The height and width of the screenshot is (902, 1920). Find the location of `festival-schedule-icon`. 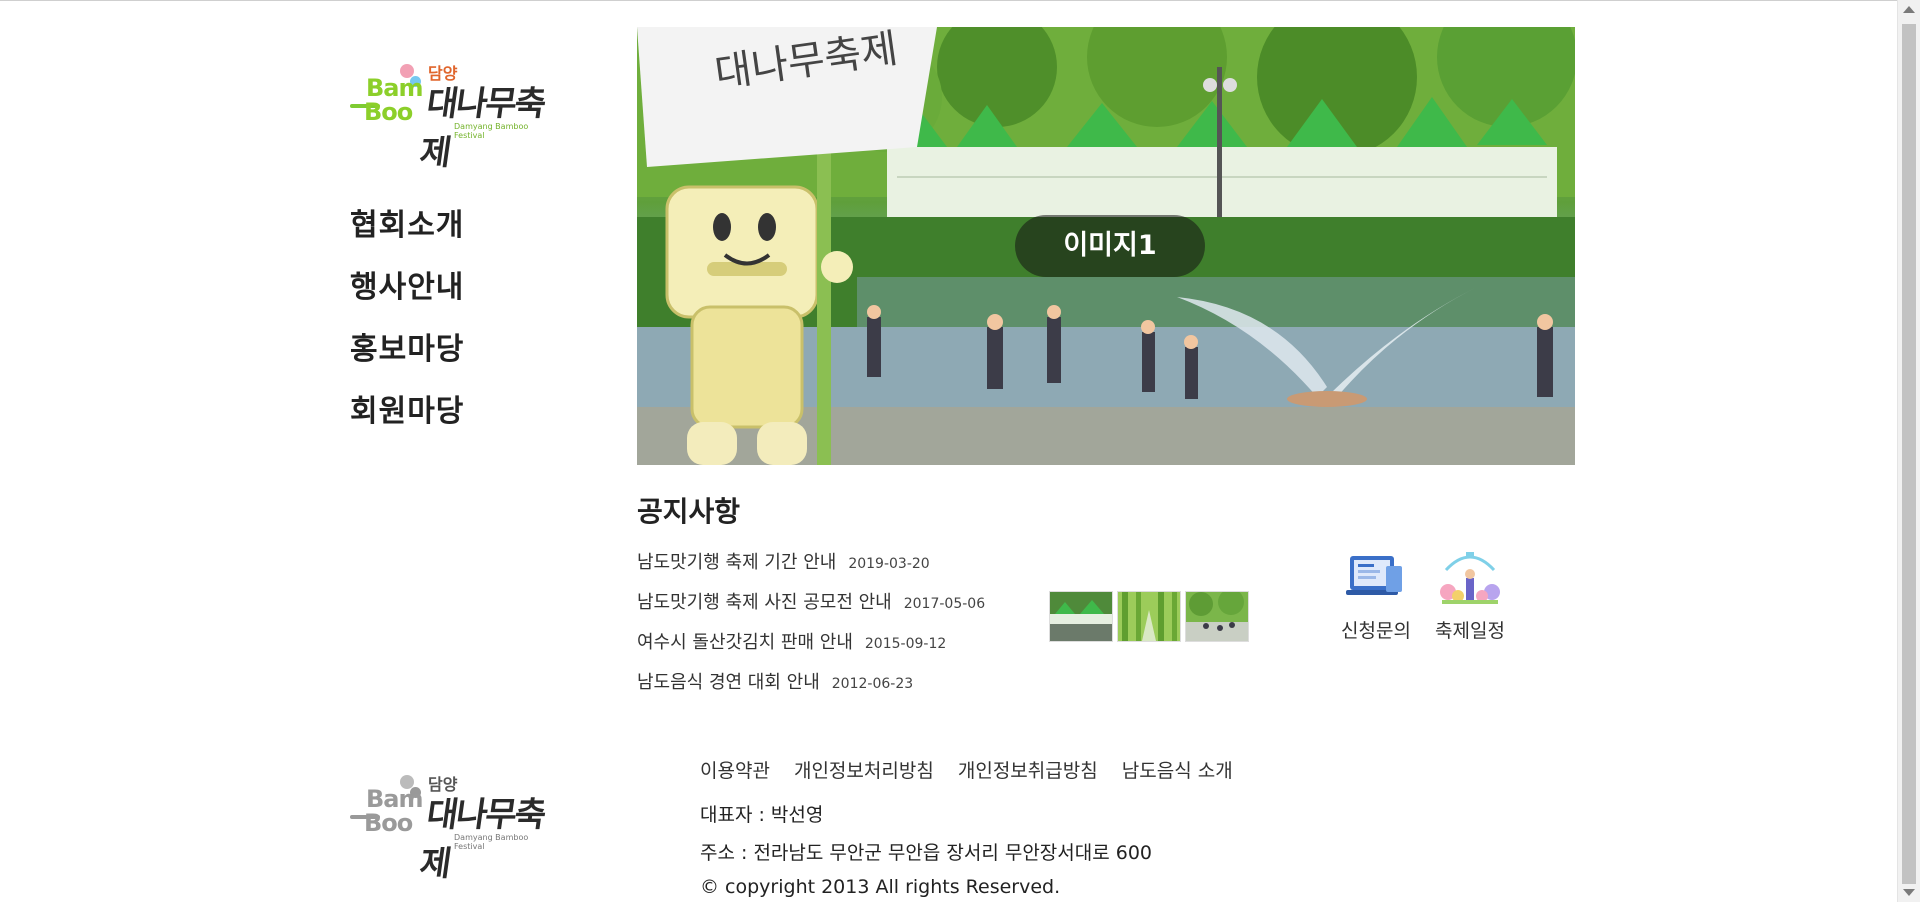

festival-schedule-icon is located at coordinates (1470, 578).